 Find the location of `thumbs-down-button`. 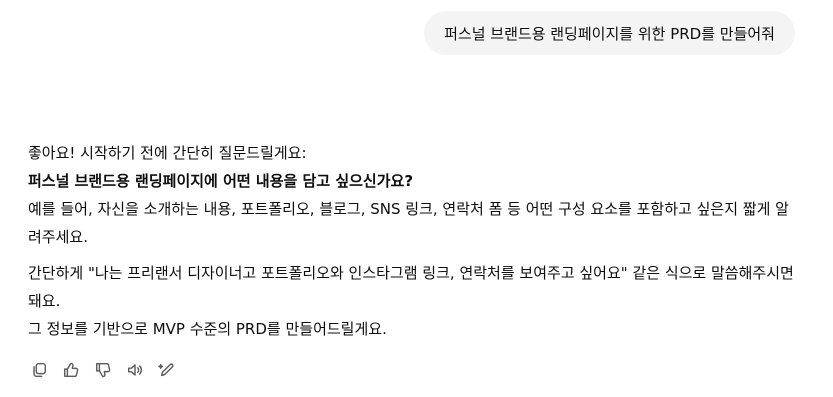

thumbs-down-button is located at coordinates (103, 370).